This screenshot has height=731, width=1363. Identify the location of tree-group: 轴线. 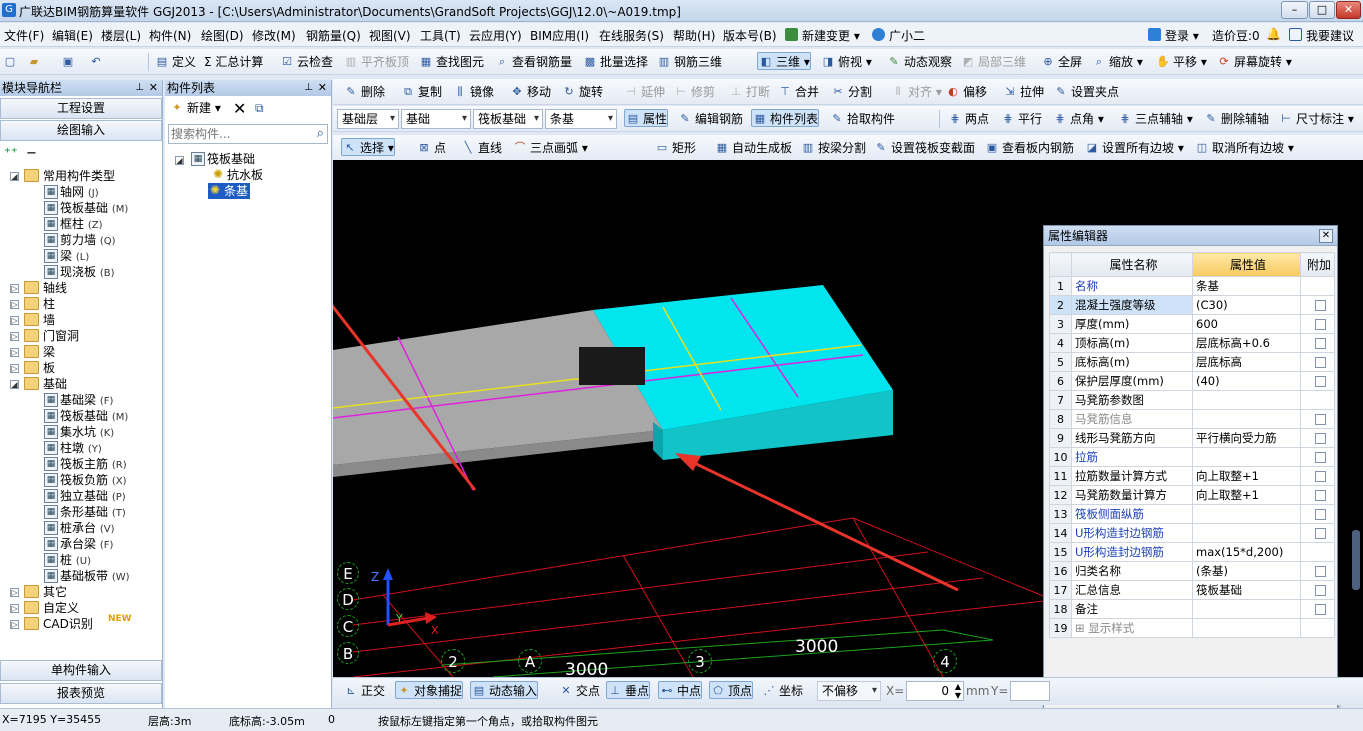
(45, 288).